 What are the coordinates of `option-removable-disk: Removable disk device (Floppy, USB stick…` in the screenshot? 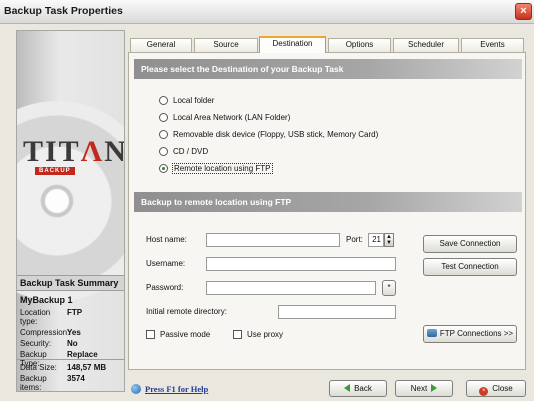 It's located at (268, 134).